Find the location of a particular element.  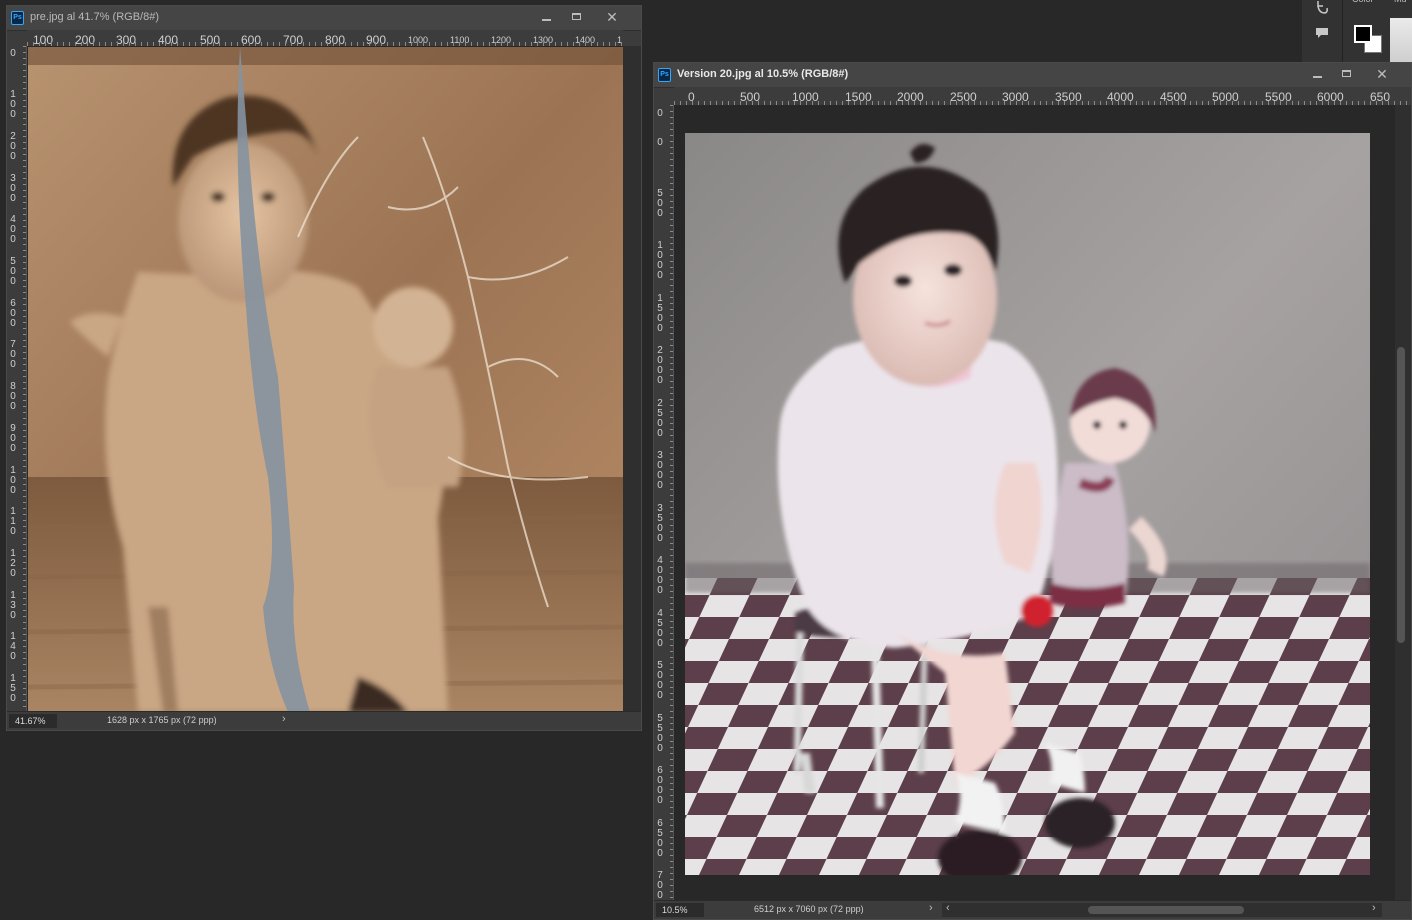

status-bar: 41.67% 1628 px x 1765 px (72 ppp) › is located at coordinates (324, 720).